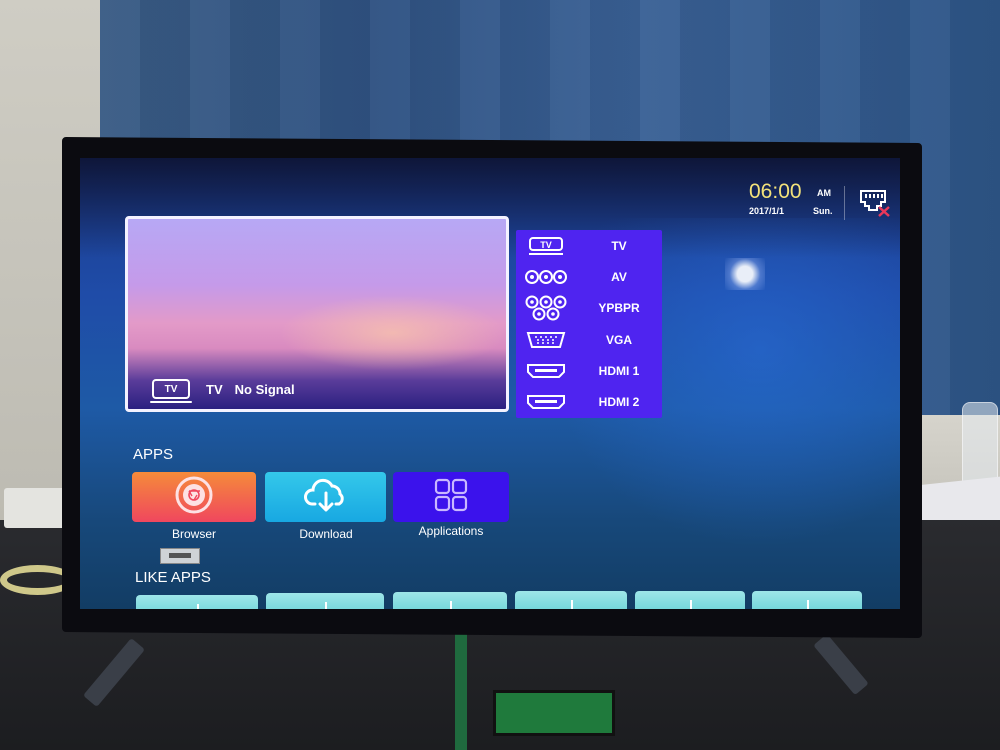  Describe the element at coordinates (546, 277) in the screenshot. I see `av-rca-icon` at that location.